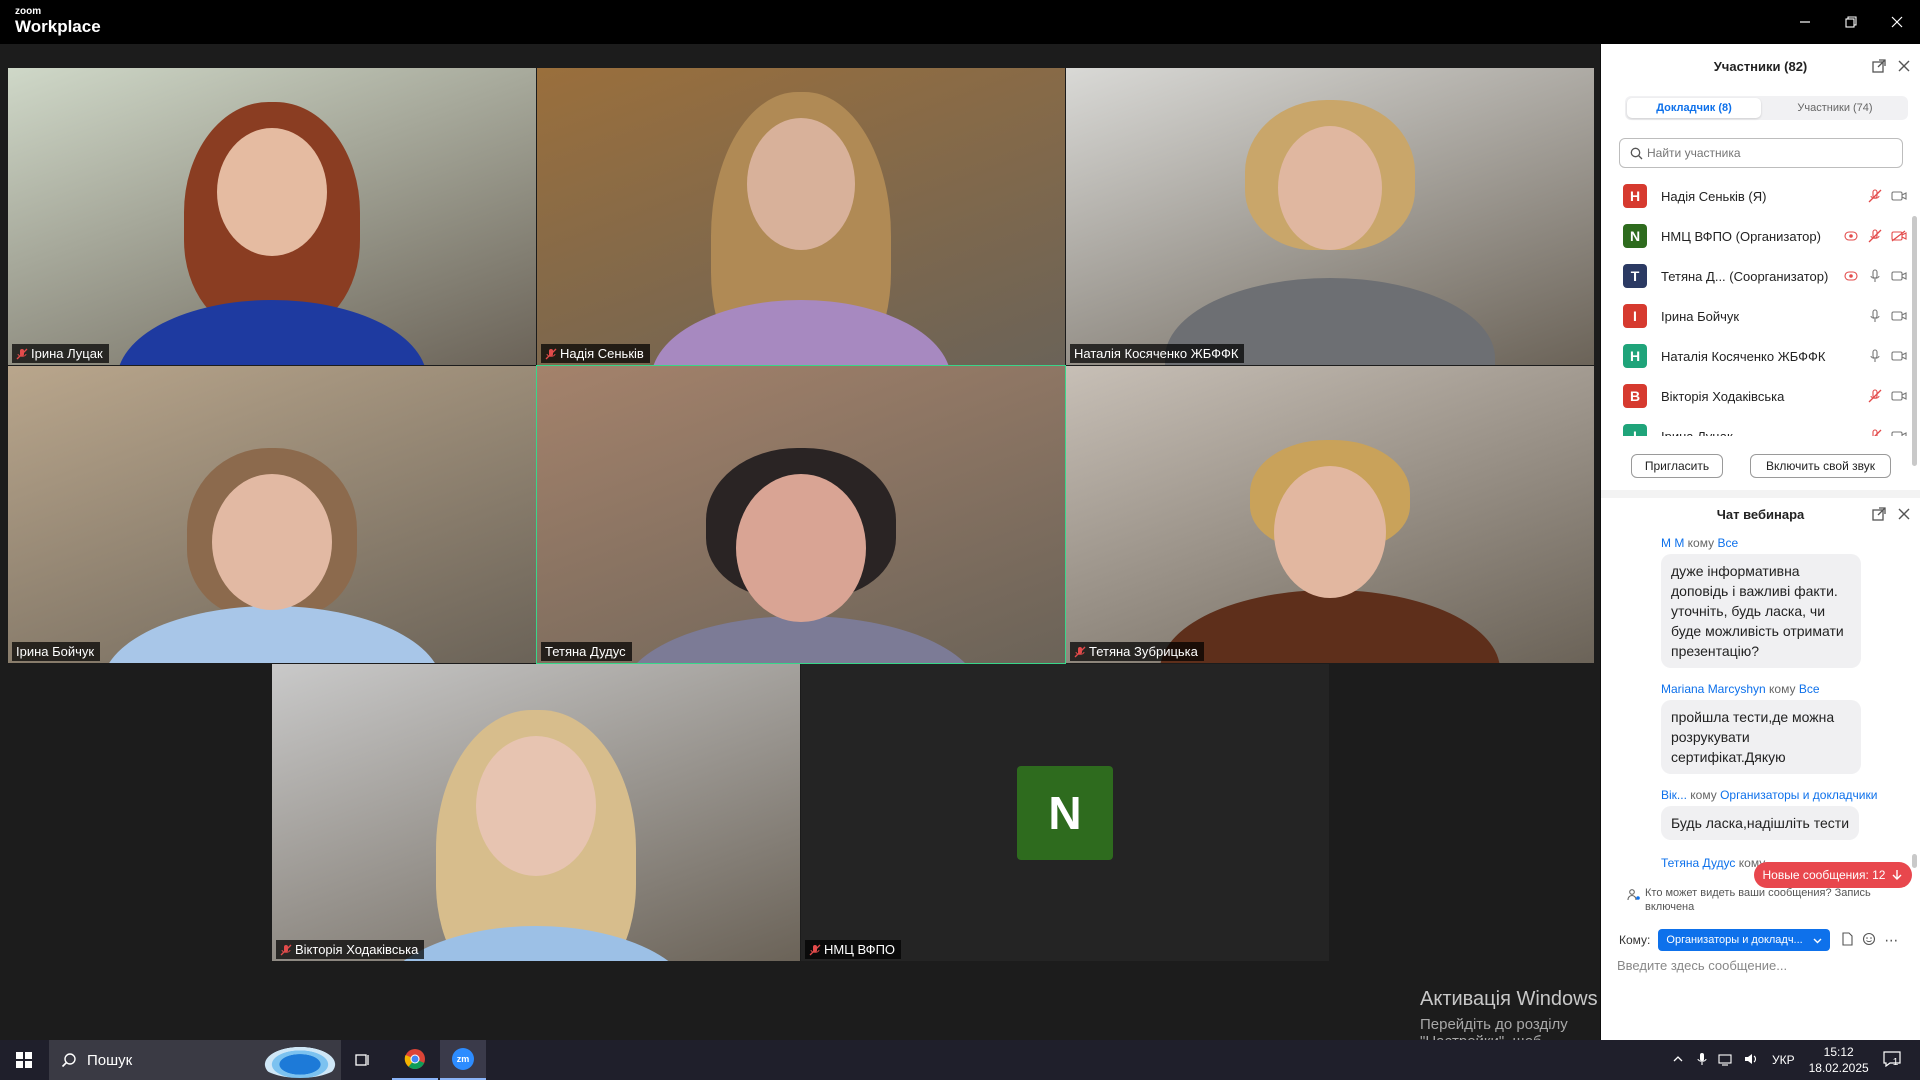 The height and width of the screenshot is (1080, 1920). What do you see at coordinates (1714, 196) in the screenshot?
I see `participant-row-name: Надія Сеньків (Я)` at bounding box center [1714, 196].